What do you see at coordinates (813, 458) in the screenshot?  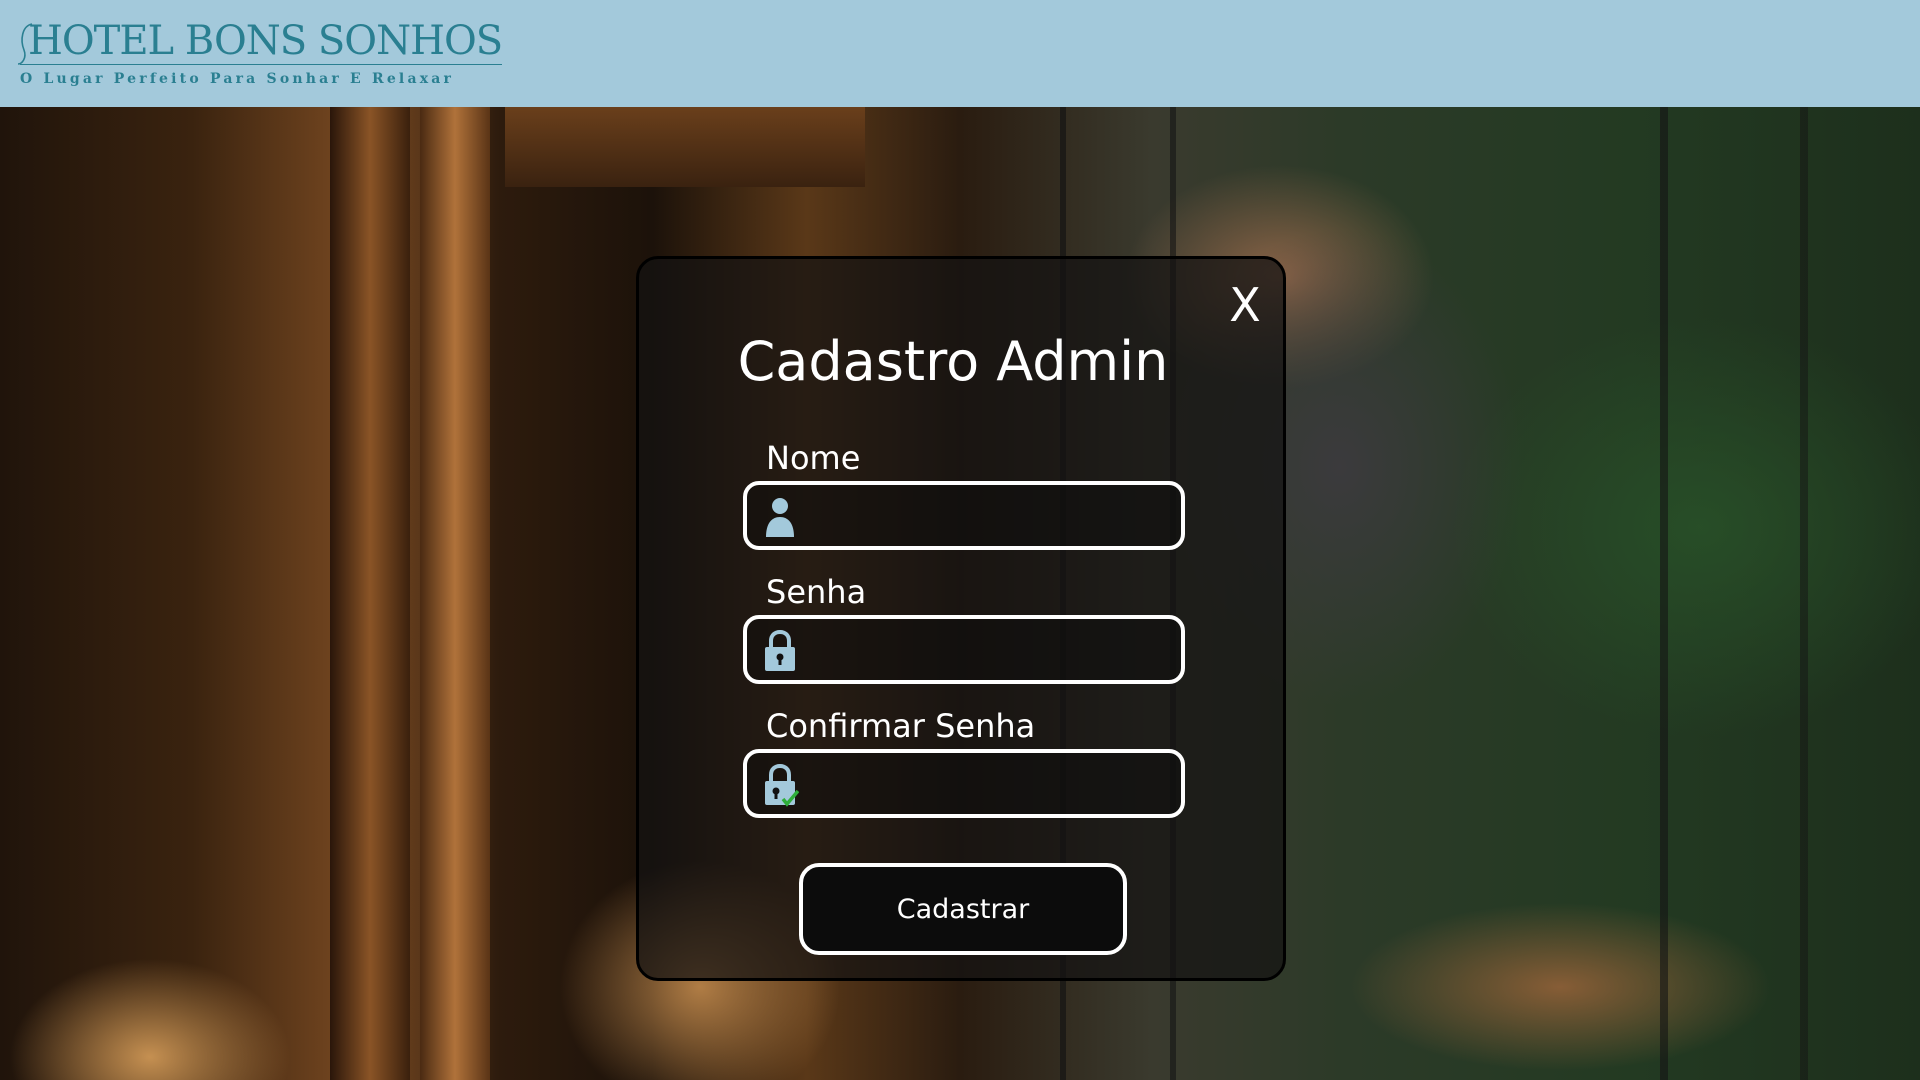 I see `name-label: Nome` at bounding box center [813, 458].